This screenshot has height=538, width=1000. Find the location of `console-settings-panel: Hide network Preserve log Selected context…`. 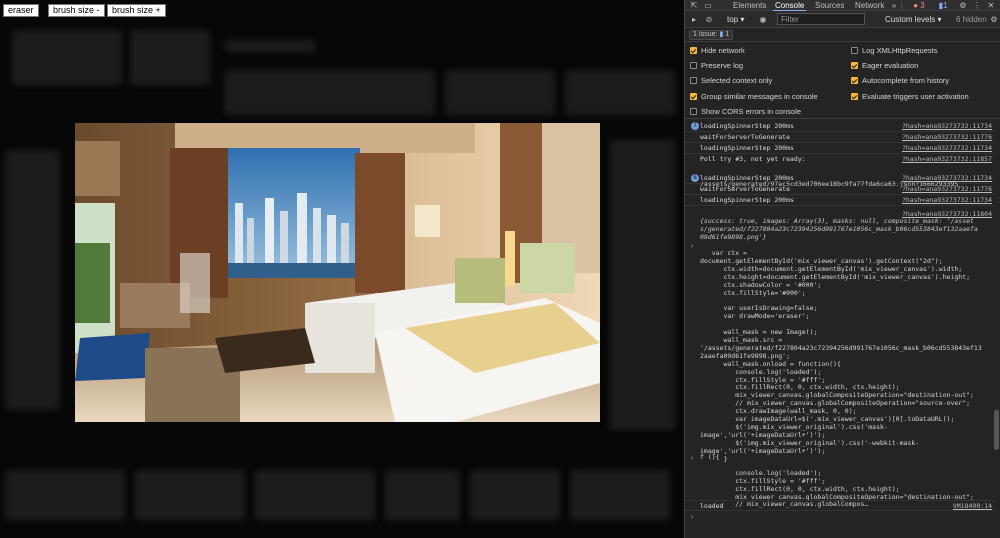

console-settings-panel: Hide network Preserve log Selected context… is located at coordinates (842, 80).